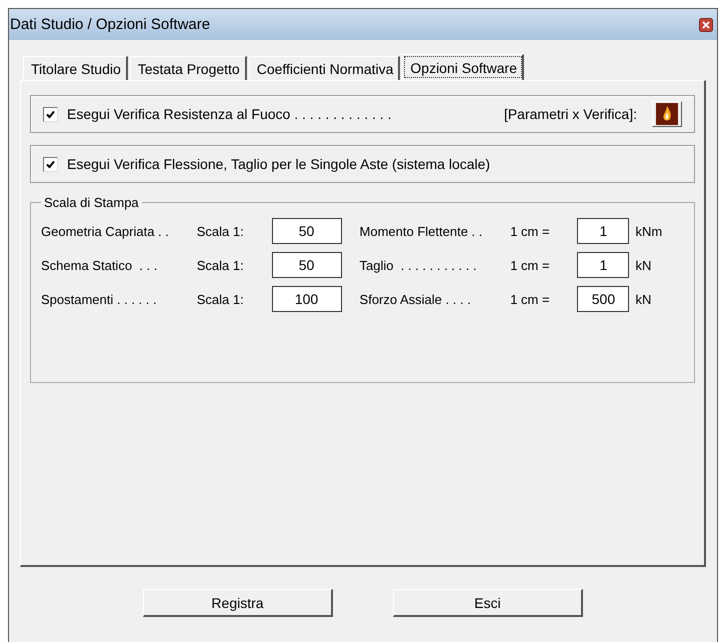  What do you see at coordinates (324, 68) in the screenshot?
I see `tab: Coefficienti Normativa` at bounding box center [324, 68].